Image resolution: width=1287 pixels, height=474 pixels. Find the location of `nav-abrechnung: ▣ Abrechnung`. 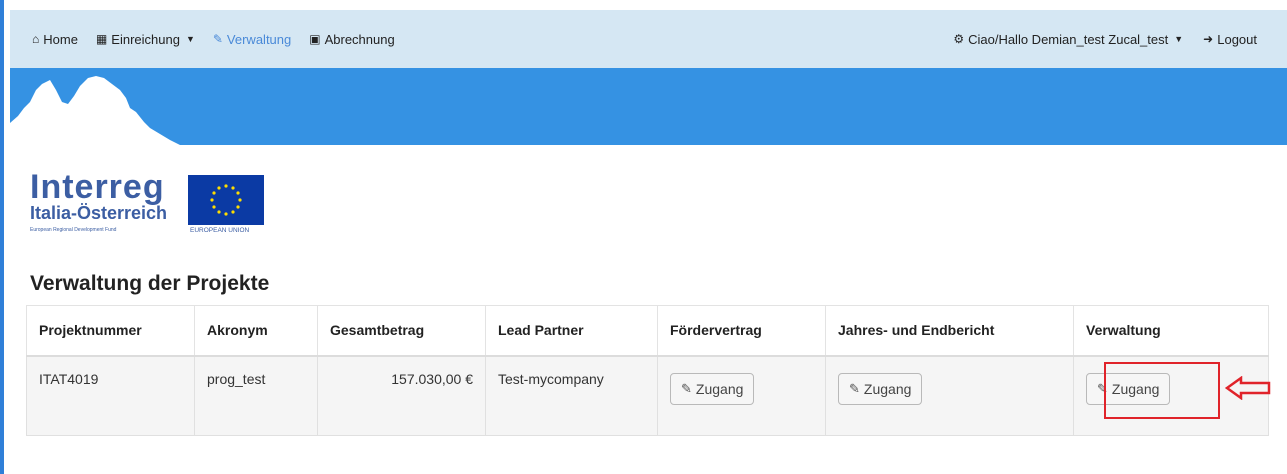

nav-abrechnung: ▣ Abrechnung is located at coordinates (351, 39).